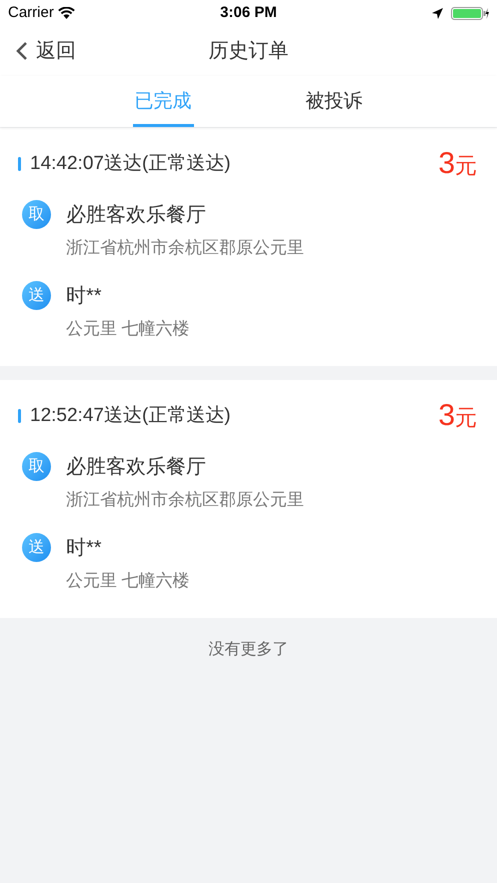  I want to click on location-arrow-icon, so click(437, 13).